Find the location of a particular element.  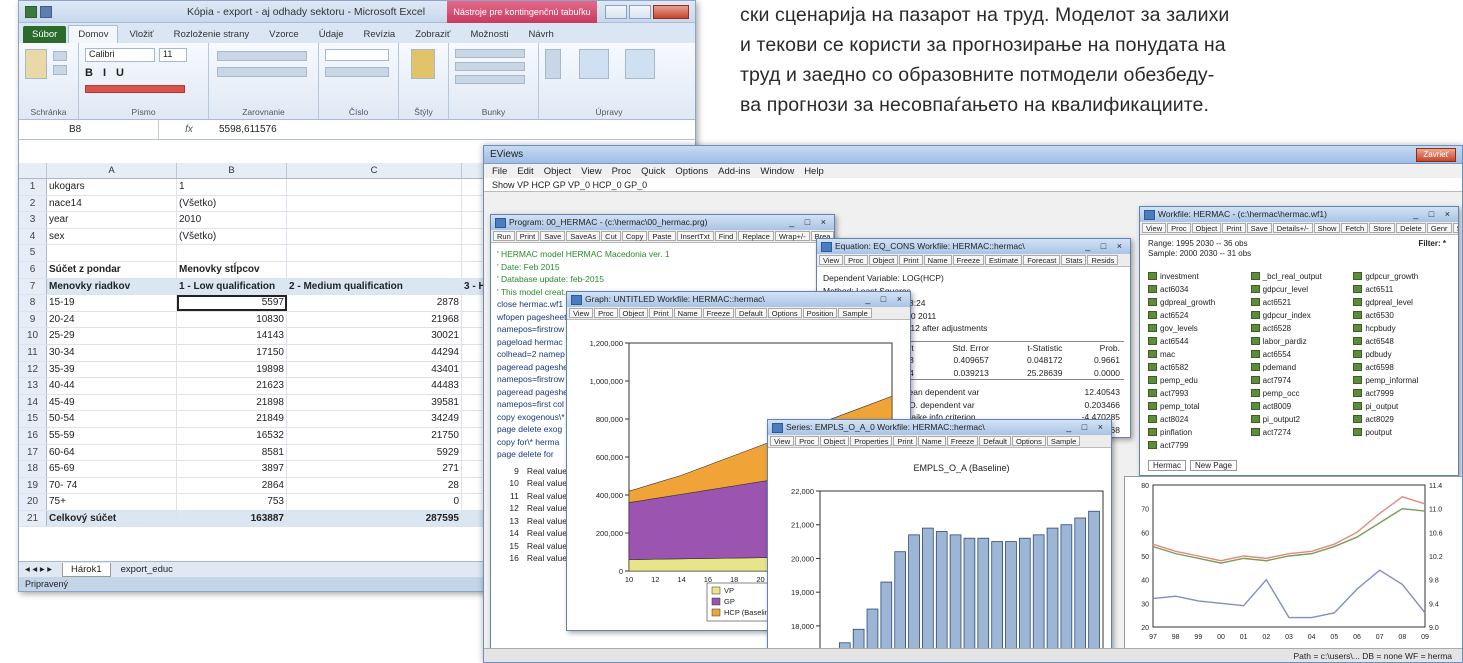

row-number: 6 is located at coordinates (33, 269).